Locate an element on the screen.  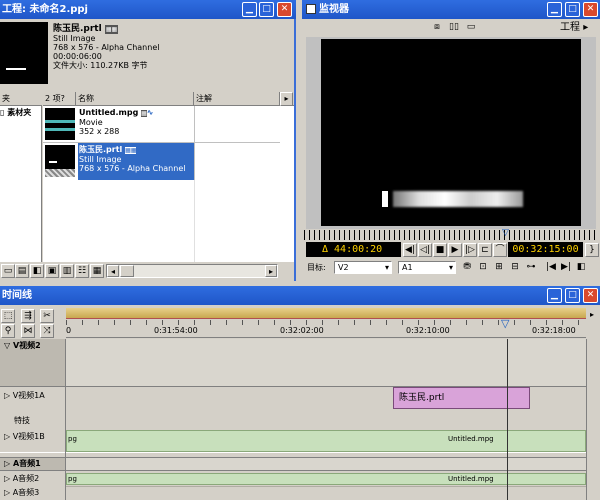
thumbnail-bar is located at coordinates (16, 69).